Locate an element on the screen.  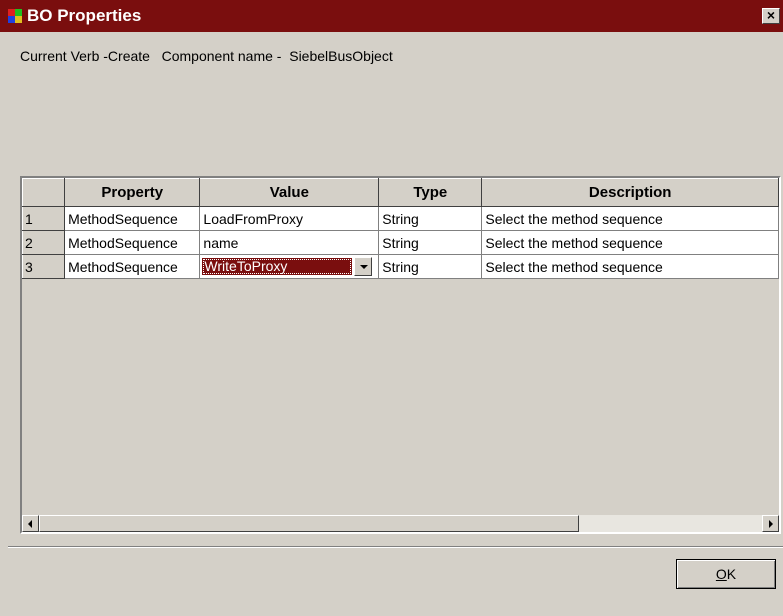
value-dropdown: WriteToProxy is located at coordinates (286, 266).